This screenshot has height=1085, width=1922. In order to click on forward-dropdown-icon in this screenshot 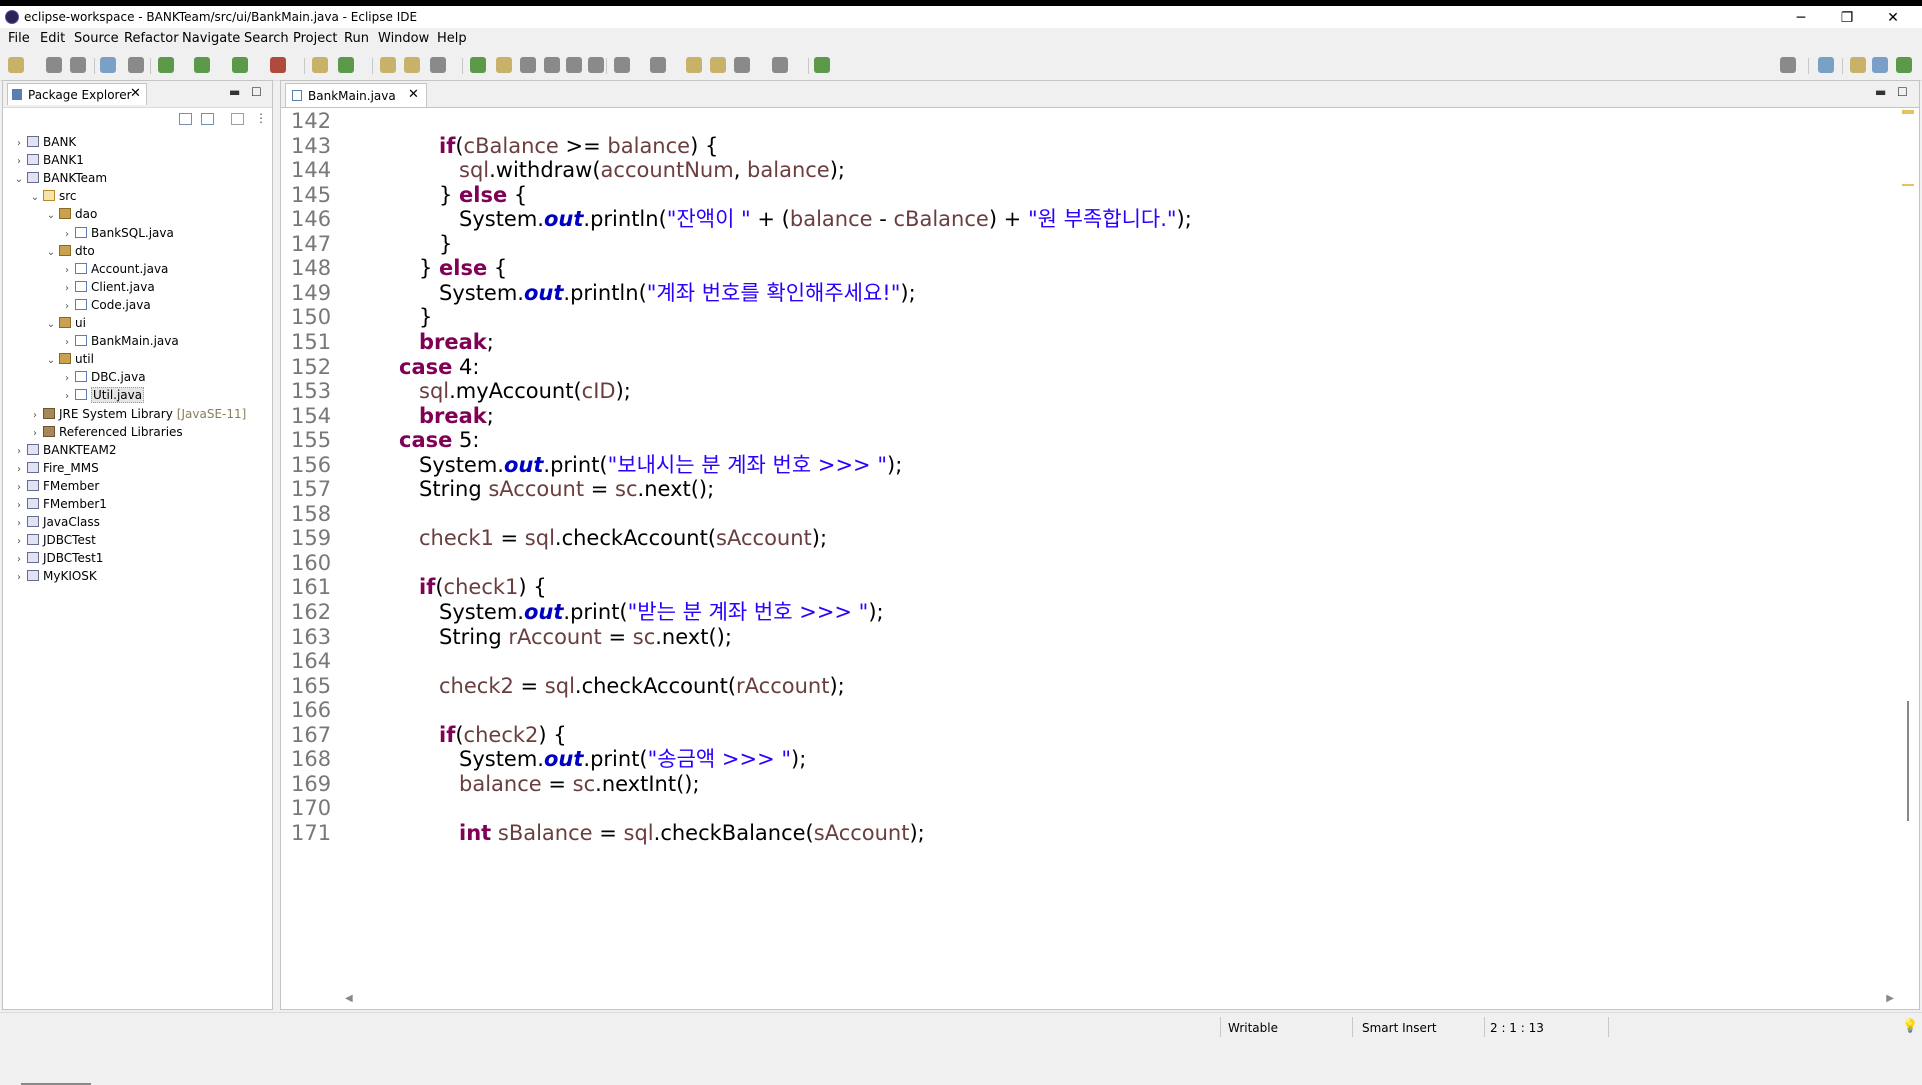, I will do `click(780, 65)`.